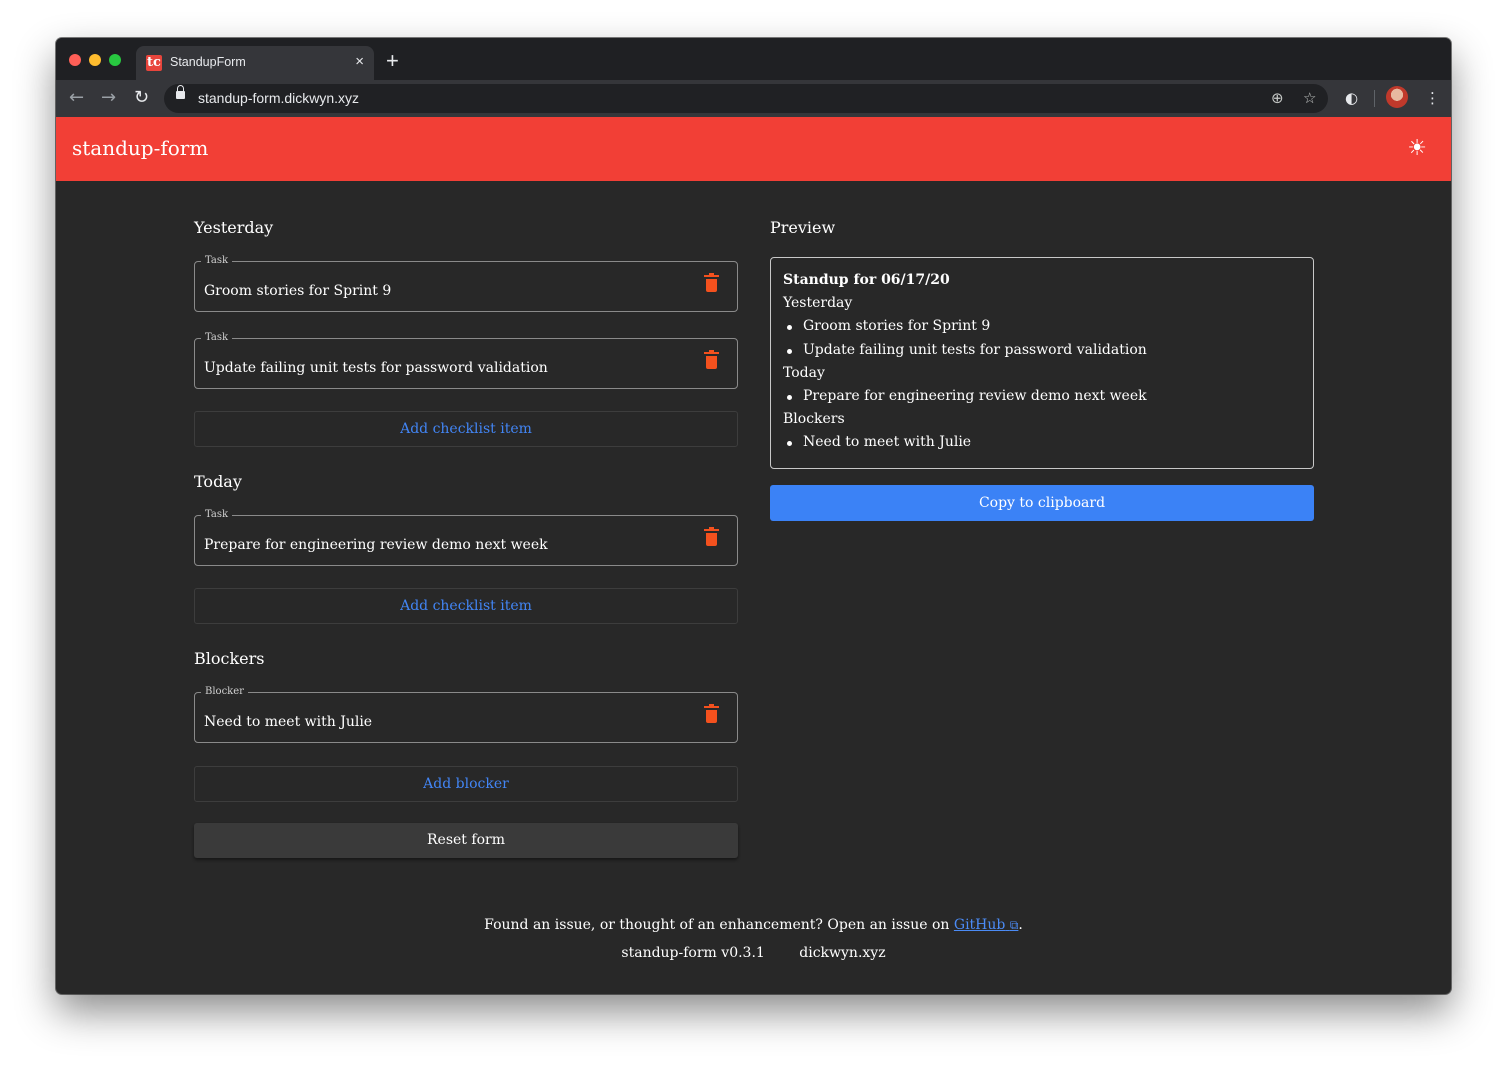  I want to click on yesterday-task-field: Task Groom stories for Sprint 9, so click(466, 283).